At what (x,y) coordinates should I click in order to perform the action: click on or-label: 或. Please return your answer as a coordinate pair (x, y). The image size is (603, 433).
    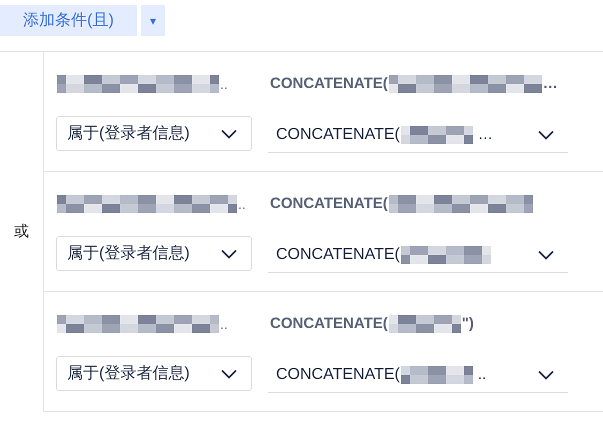
    Looking at the image, I should click on (21, 232).